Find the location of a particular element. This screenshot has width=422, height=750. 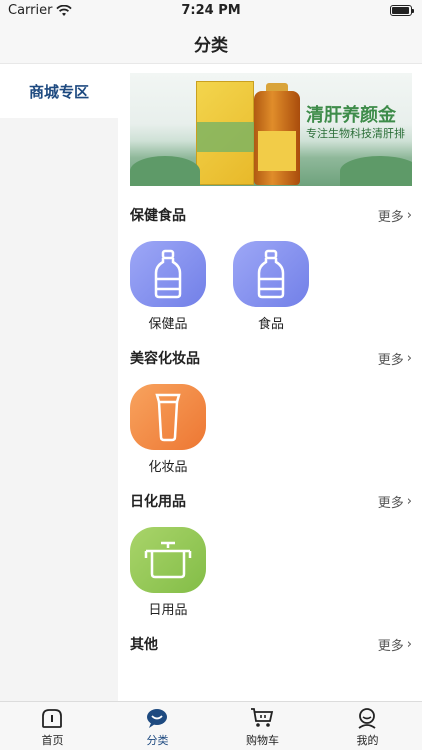

category-label: 化妆品 is located at coordinates (168, 467).